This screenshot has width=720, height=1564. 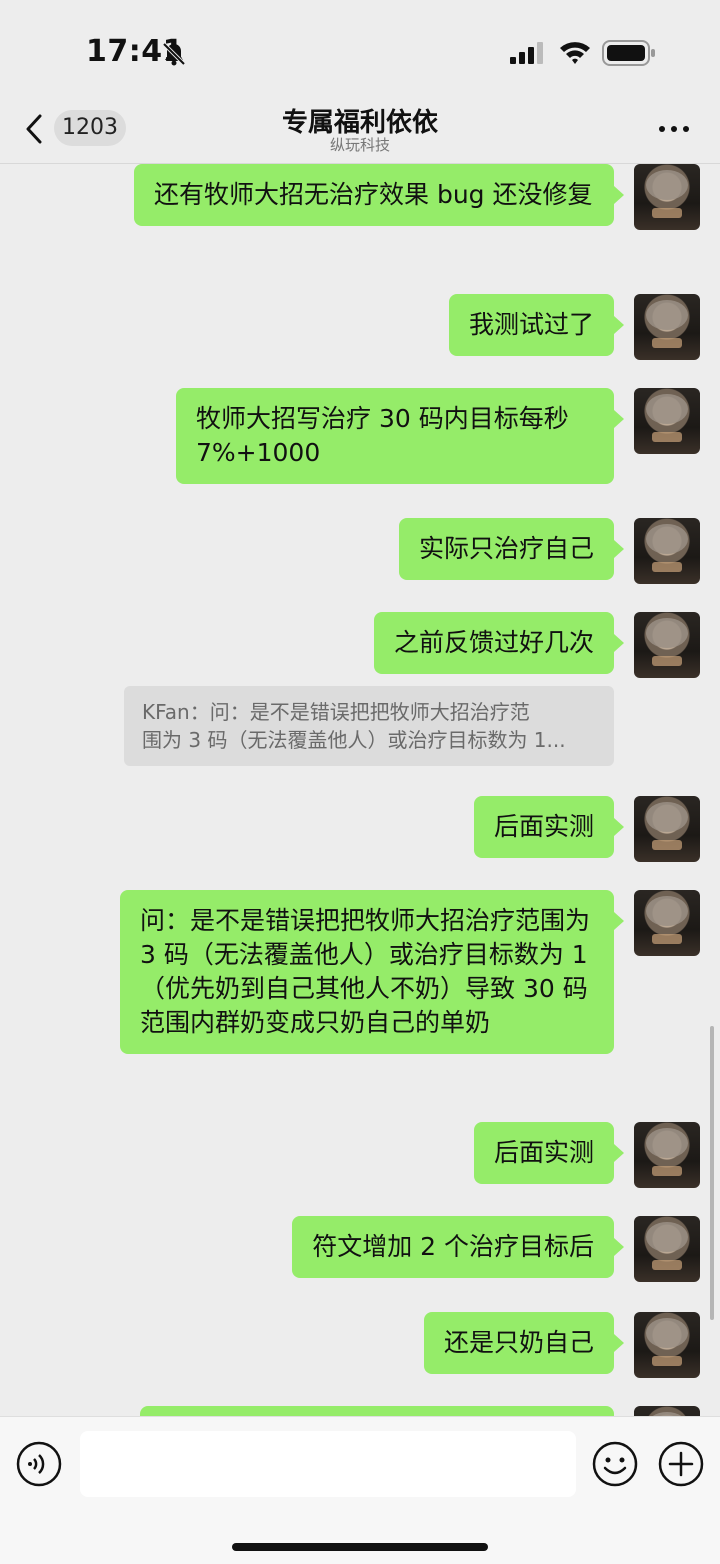 What do you see at coordinates (39, 1464) in the screenshot?
I see `voice-icon` at bounding box center [39, 1464].